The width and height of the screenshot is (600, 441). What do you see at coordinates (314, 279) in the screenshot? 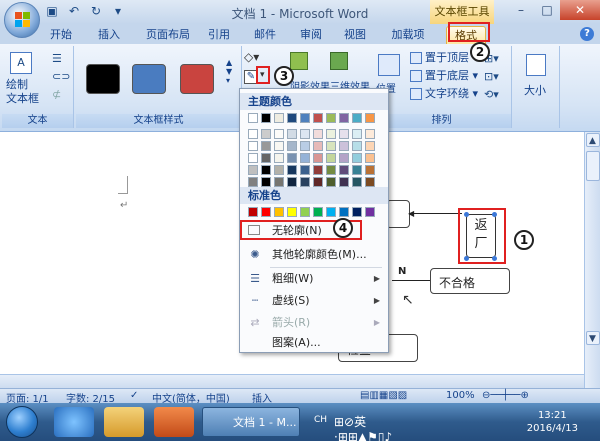
I see `menu-item-weight: ☰ 粗细(W) ▶` at bounding box center [314, 279].